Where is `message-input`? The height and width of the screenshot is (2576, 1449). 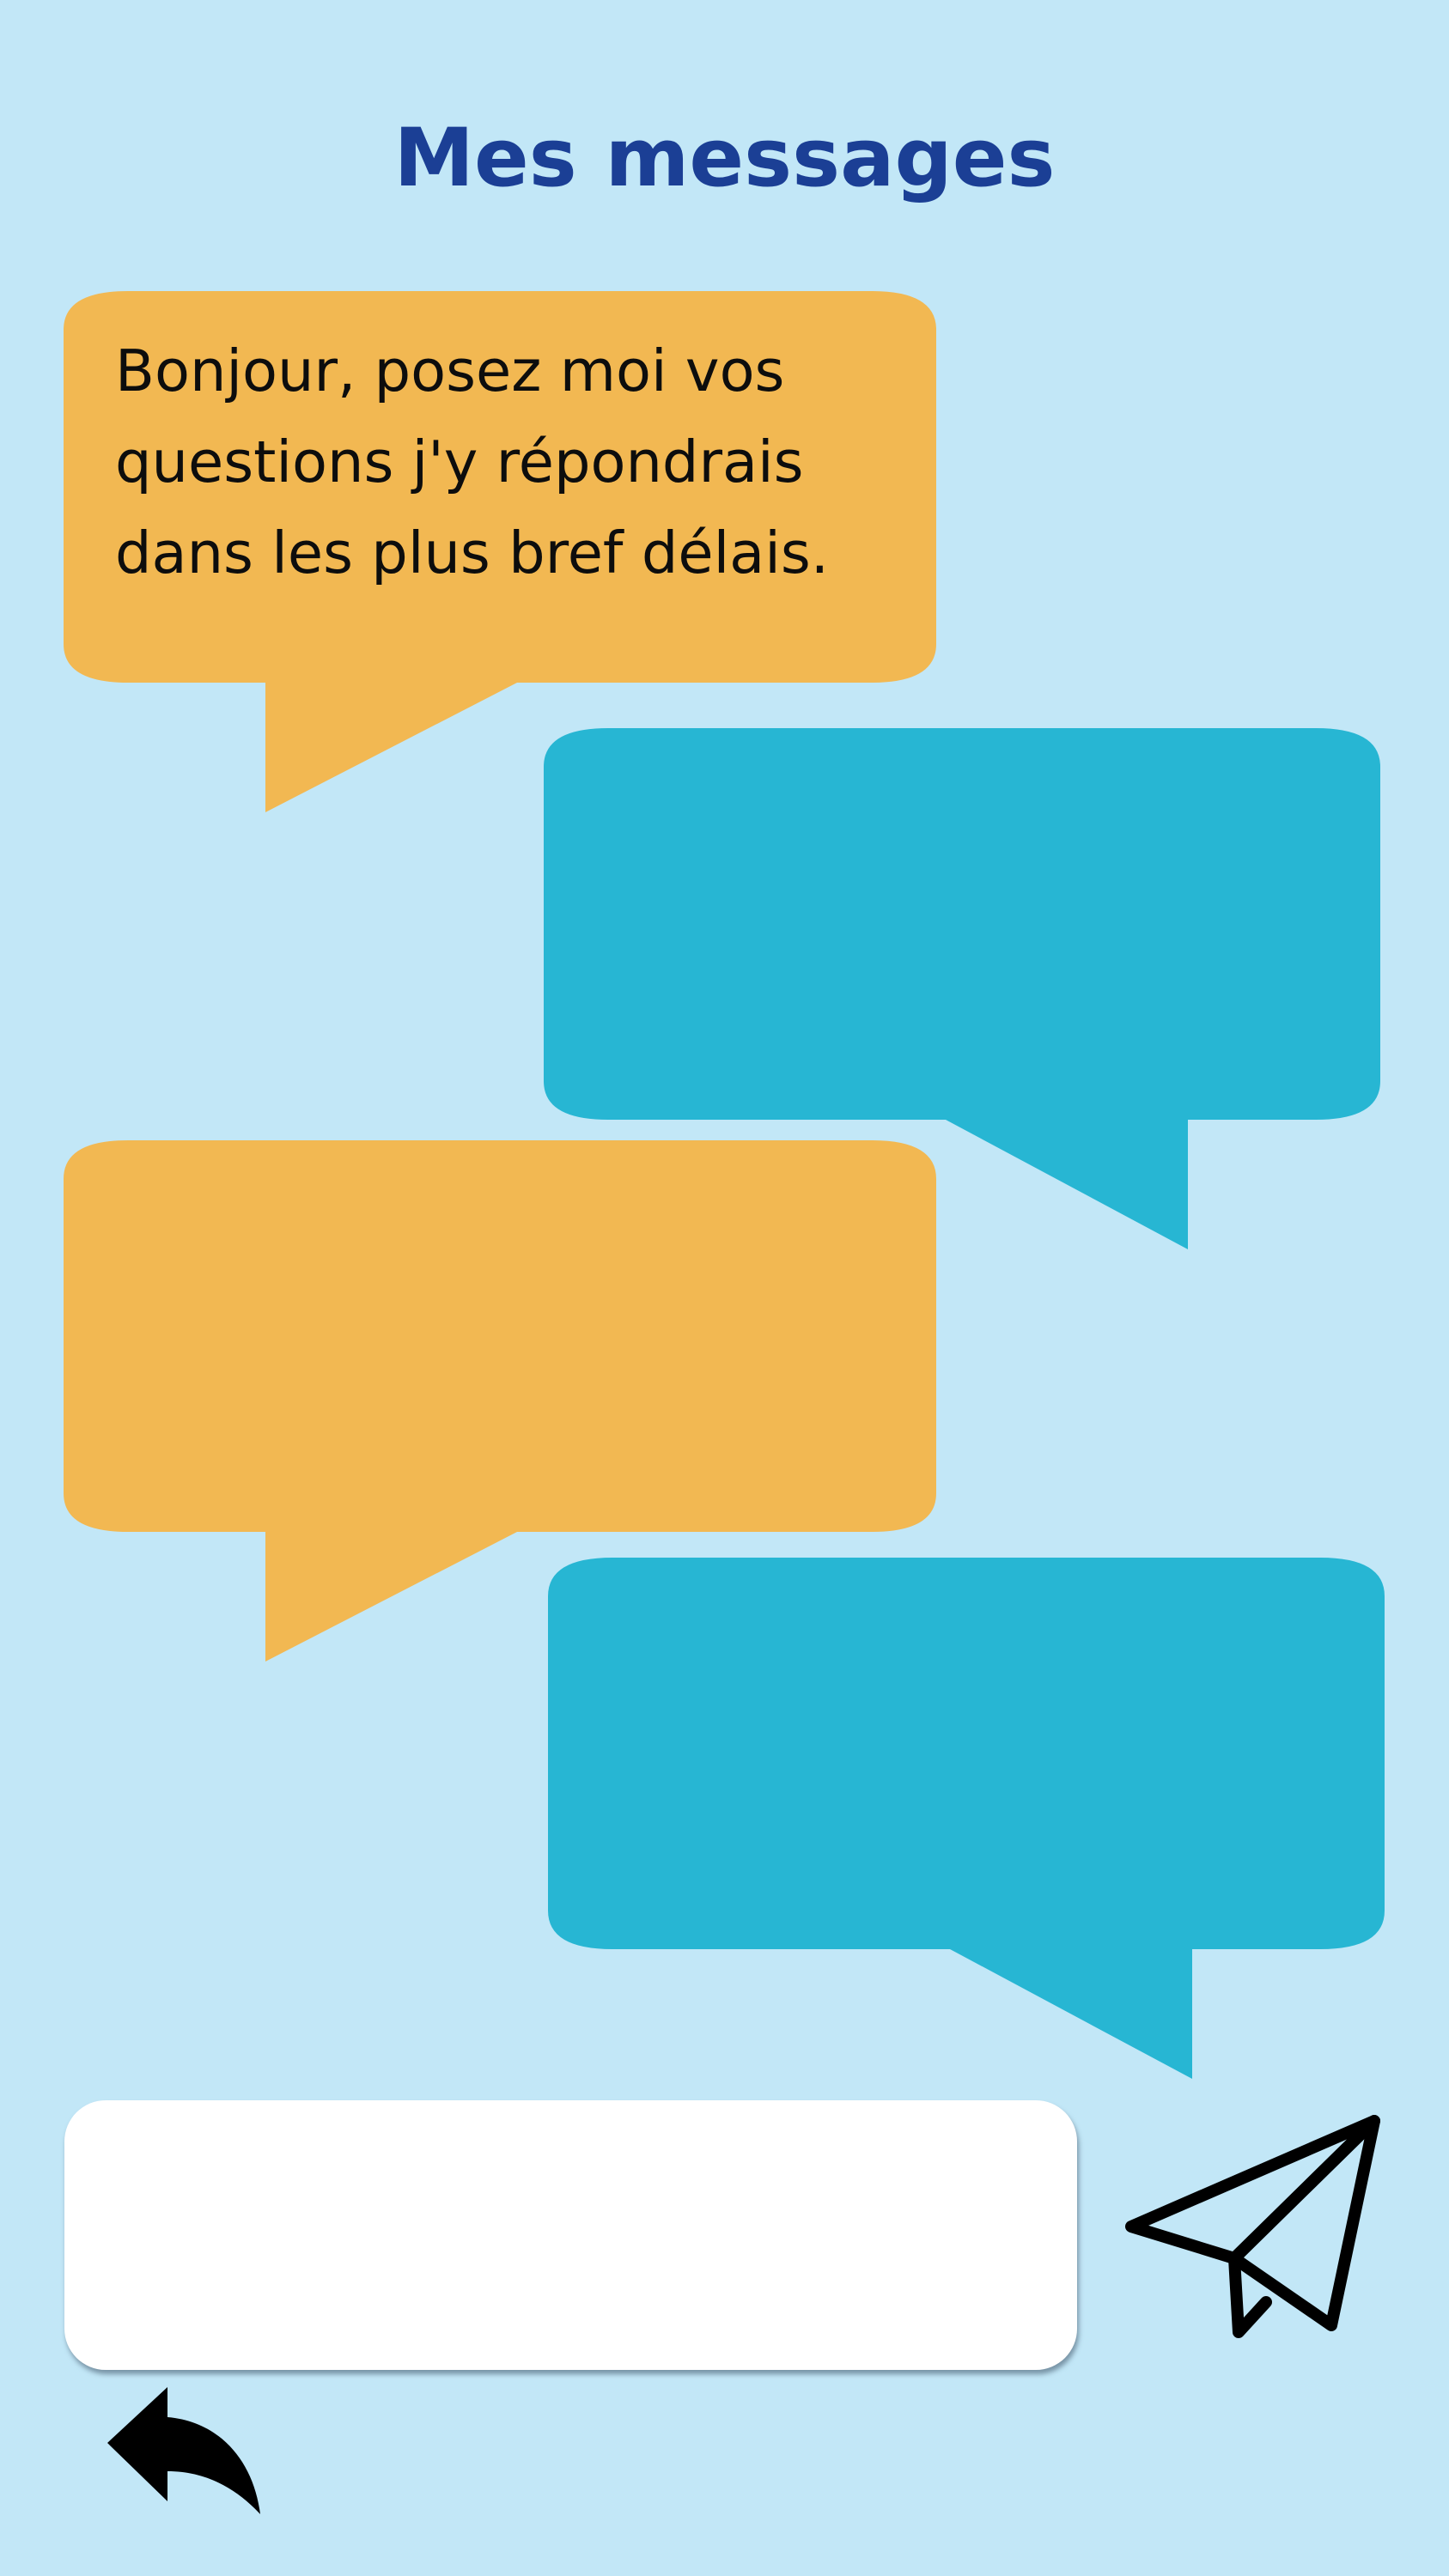 message-input is located at coordinates (570, 2235).